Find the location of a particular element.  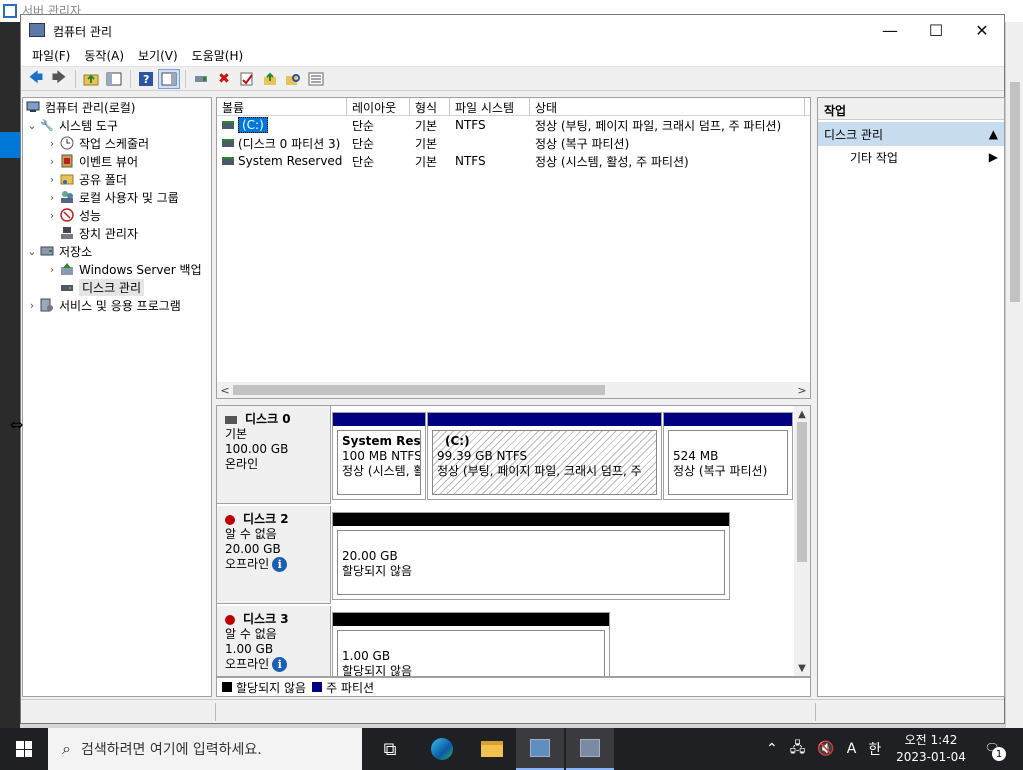

toolbar-separator is located at coordinates (75, 78).